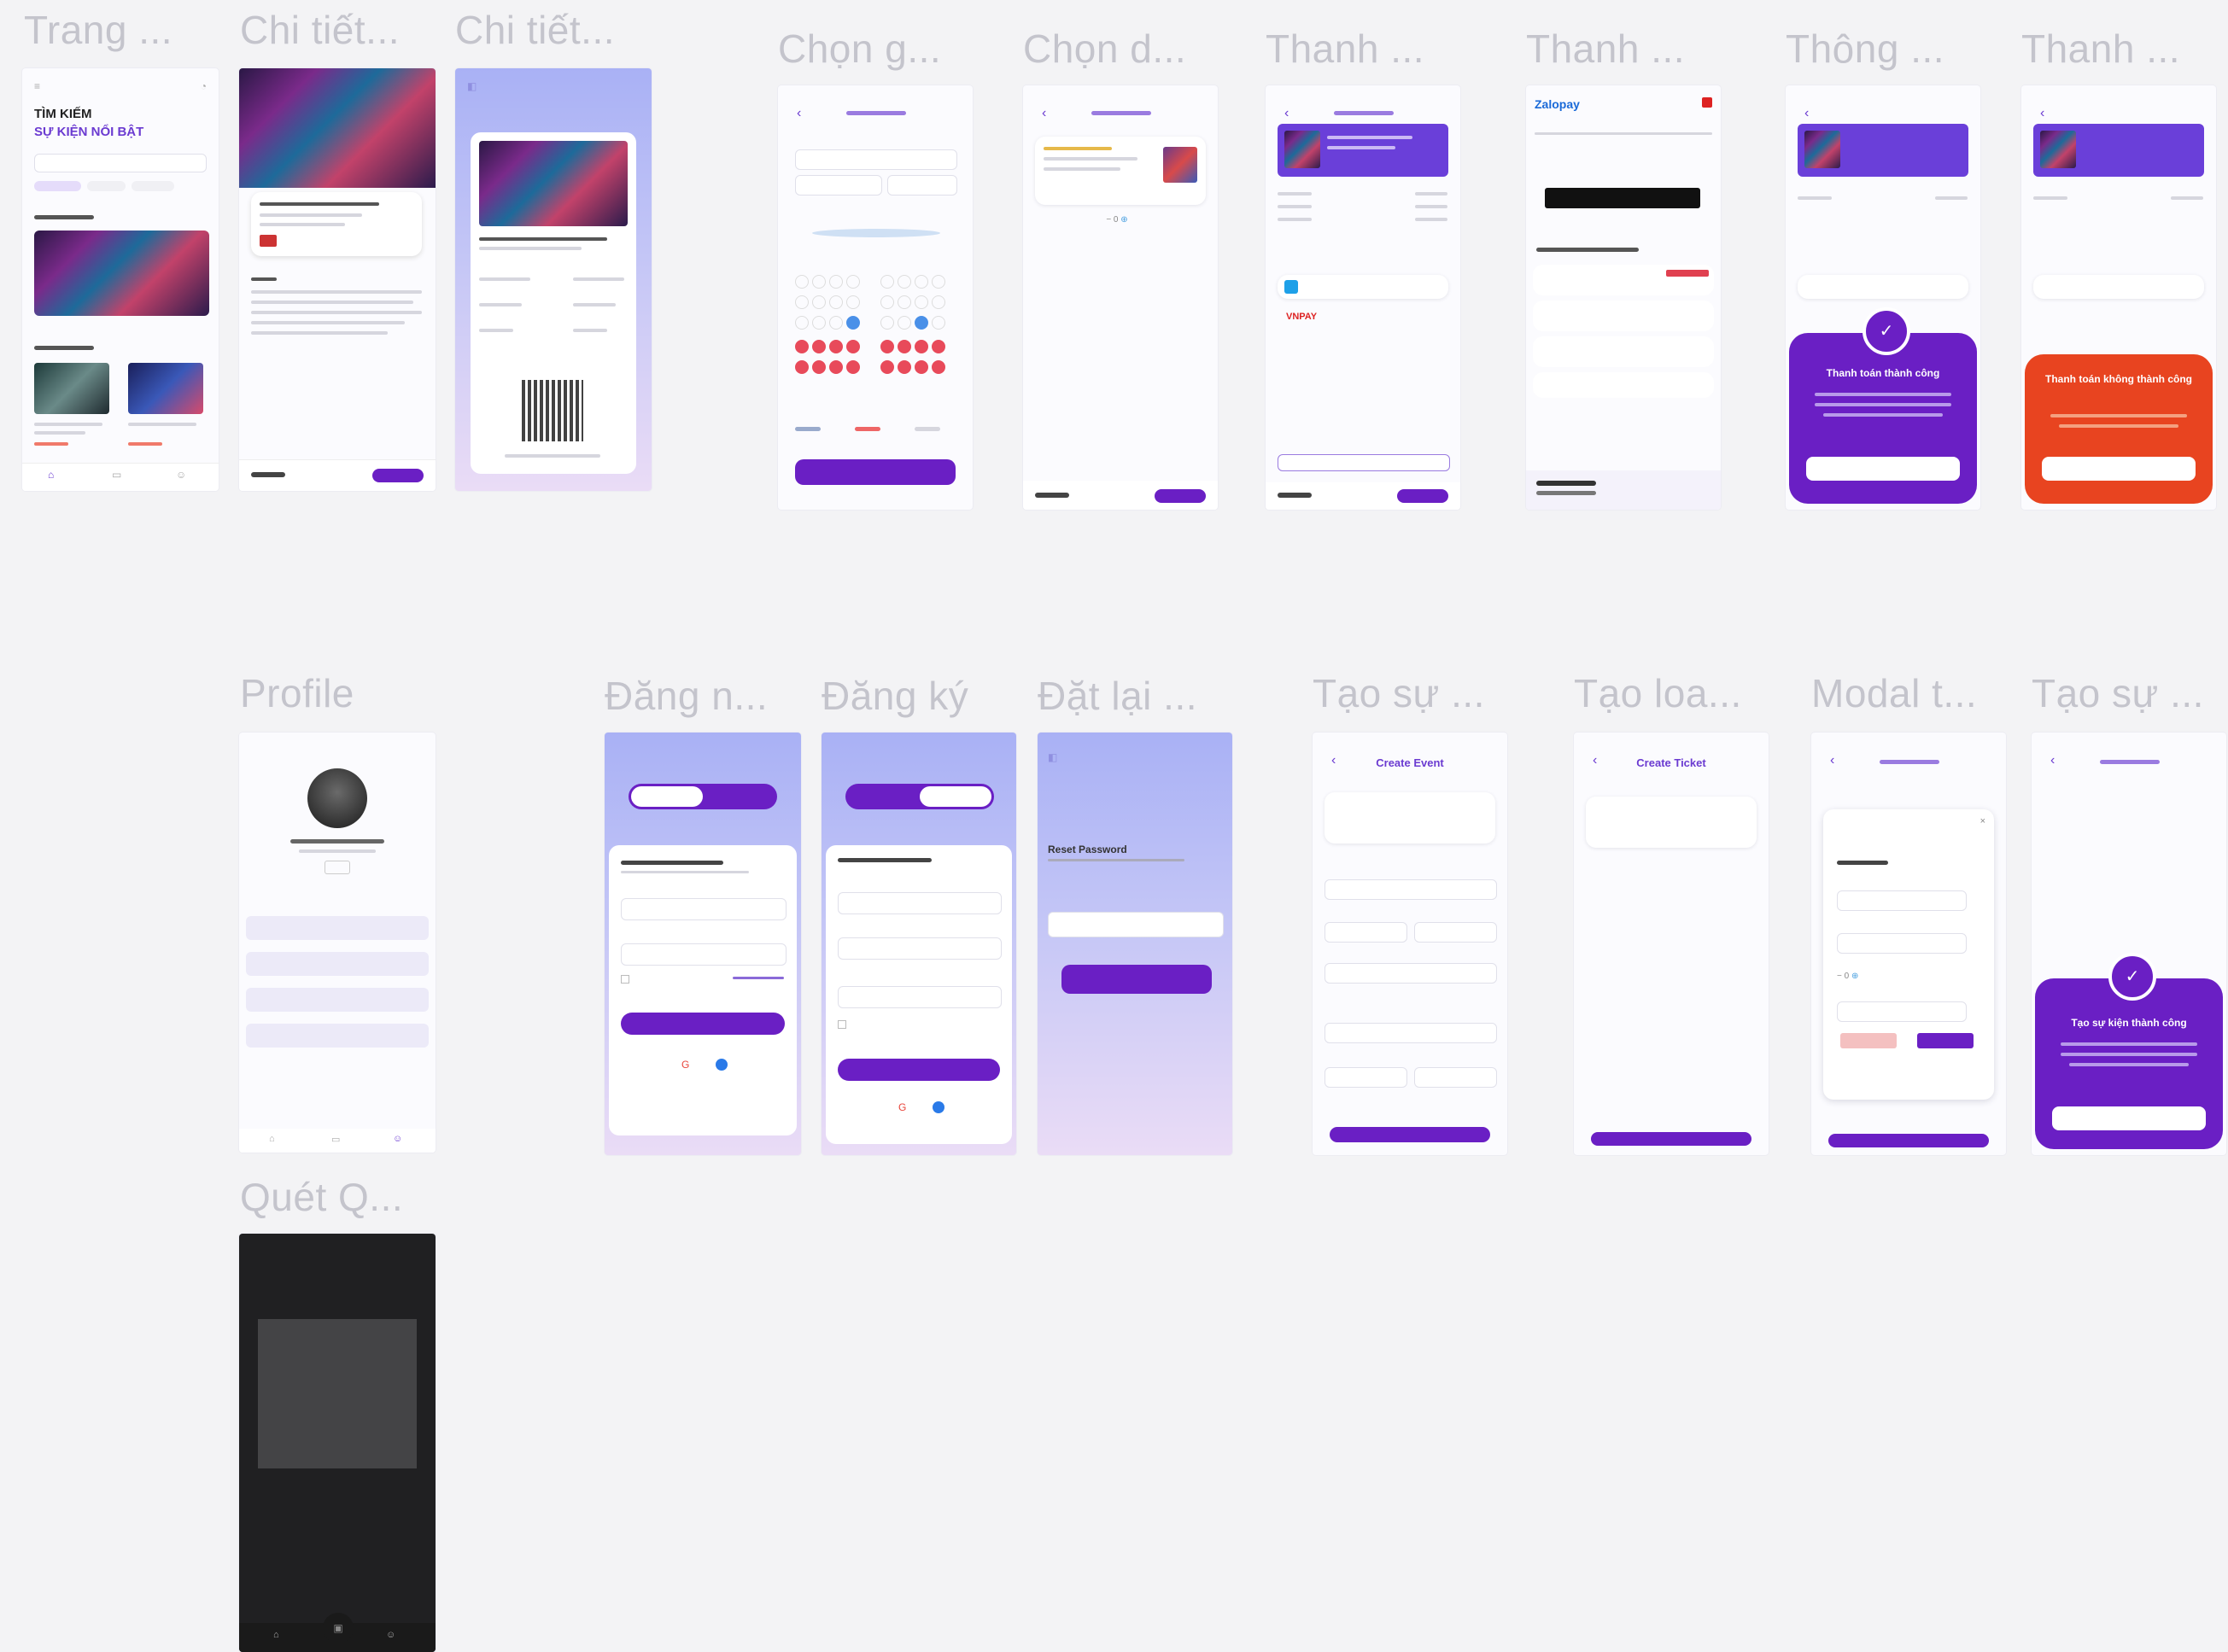  I want to click on tab-register, so click(955, 796).